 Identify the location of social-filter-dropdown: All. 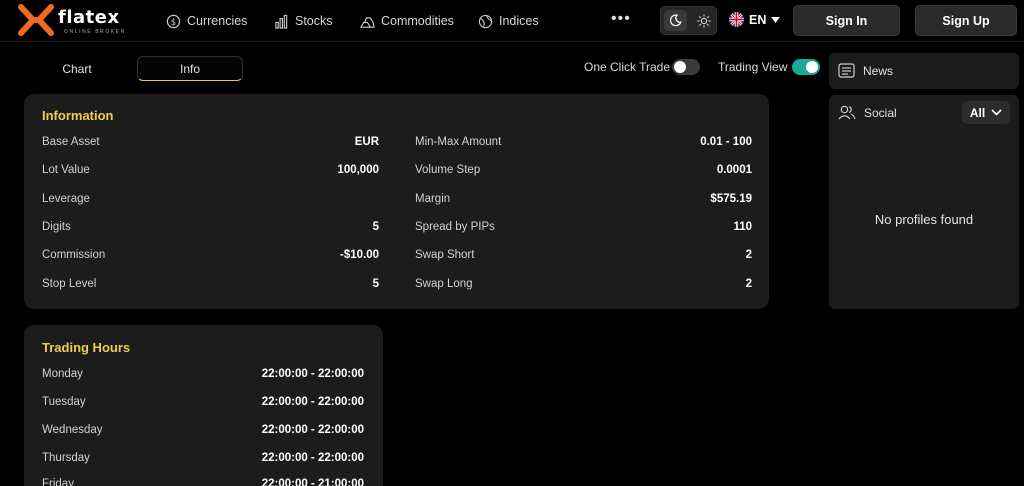
(986, 112).